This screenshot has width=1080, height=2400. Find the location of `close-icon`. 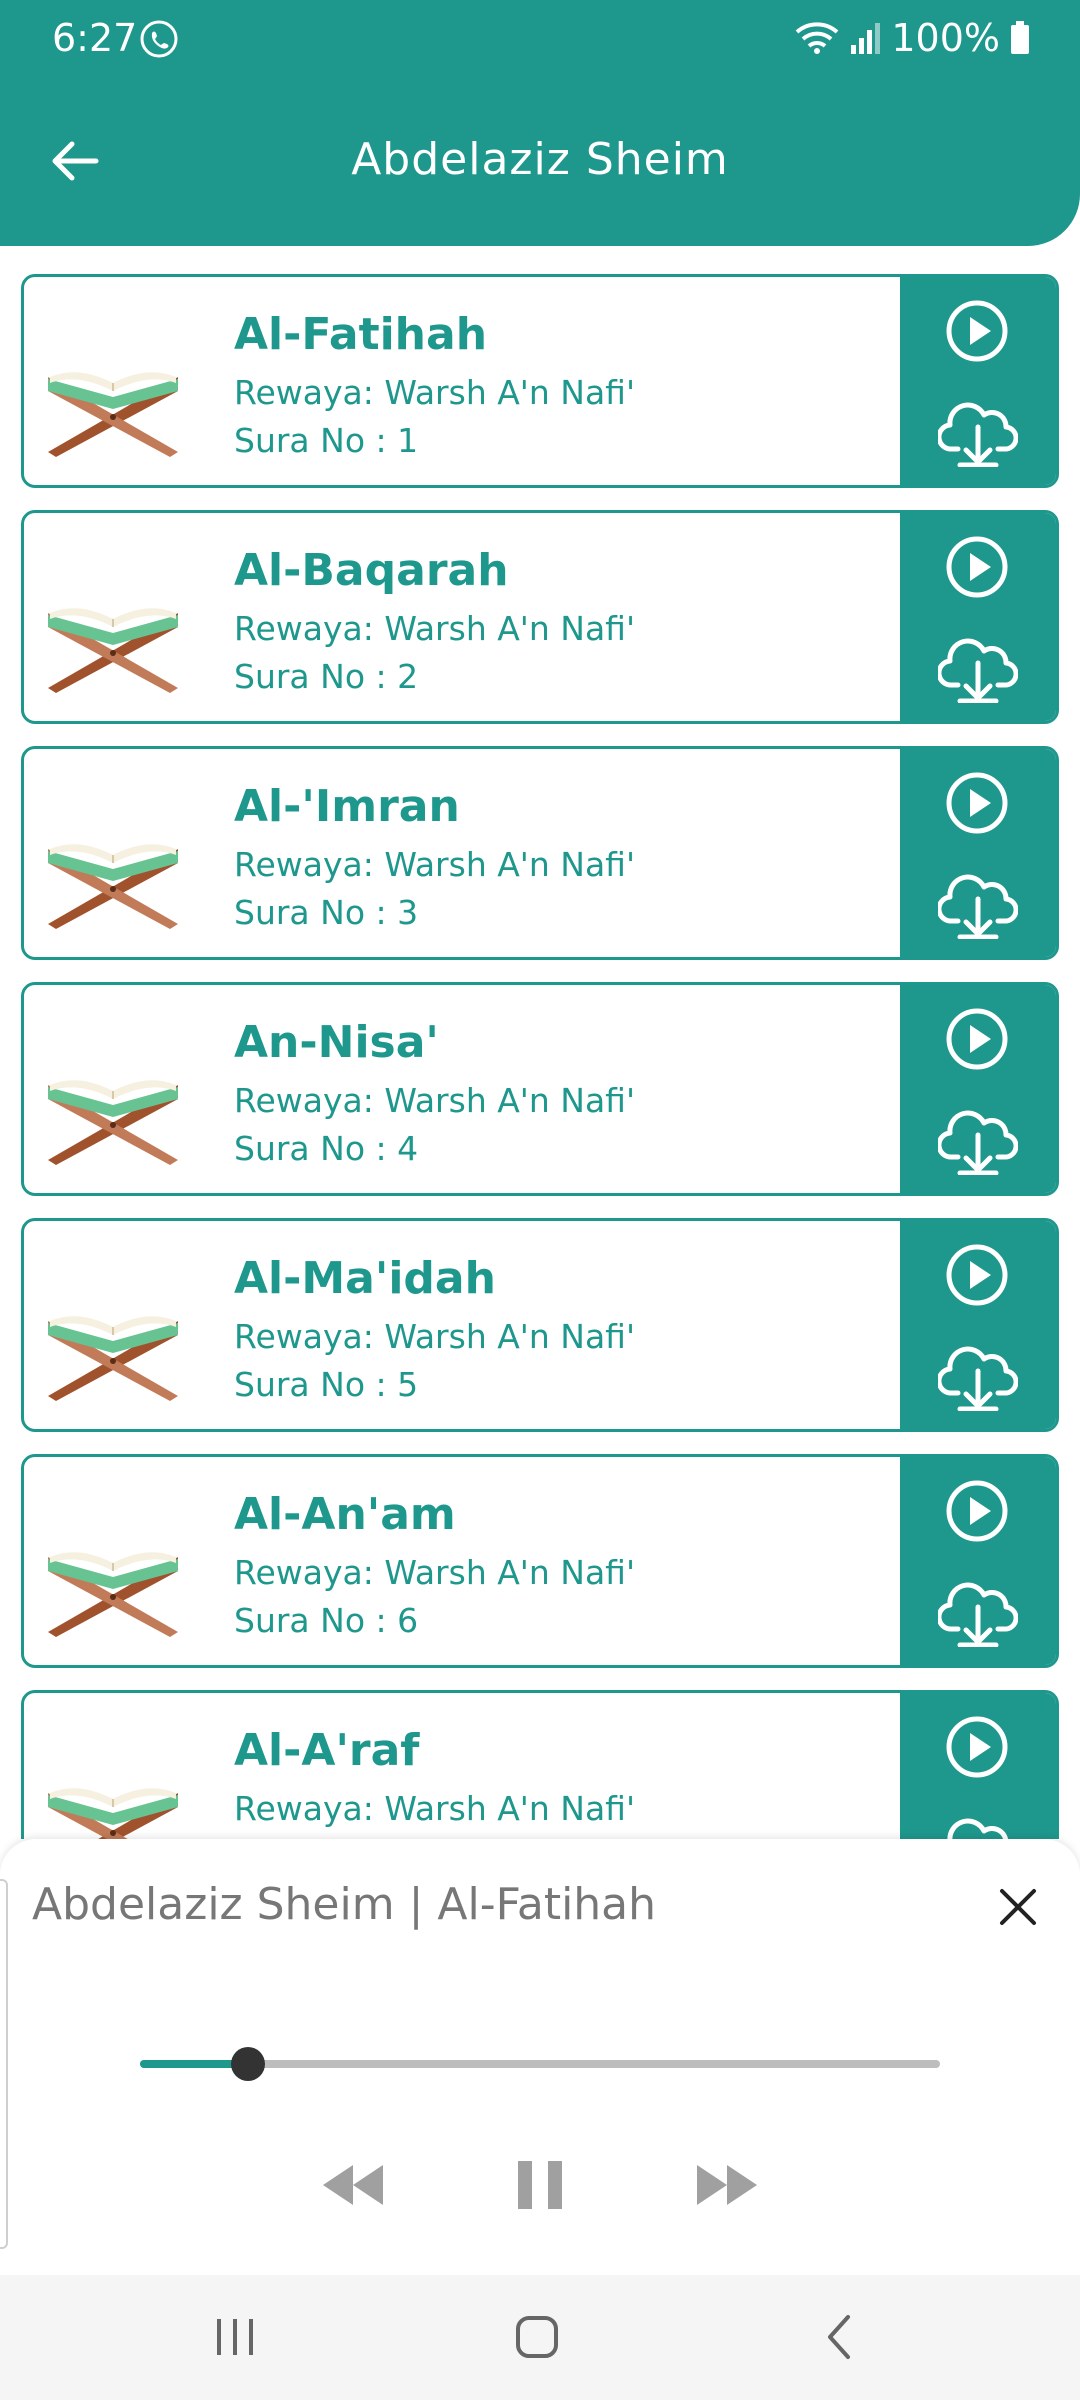

close-icon is located at coordinates (1018, 1907).